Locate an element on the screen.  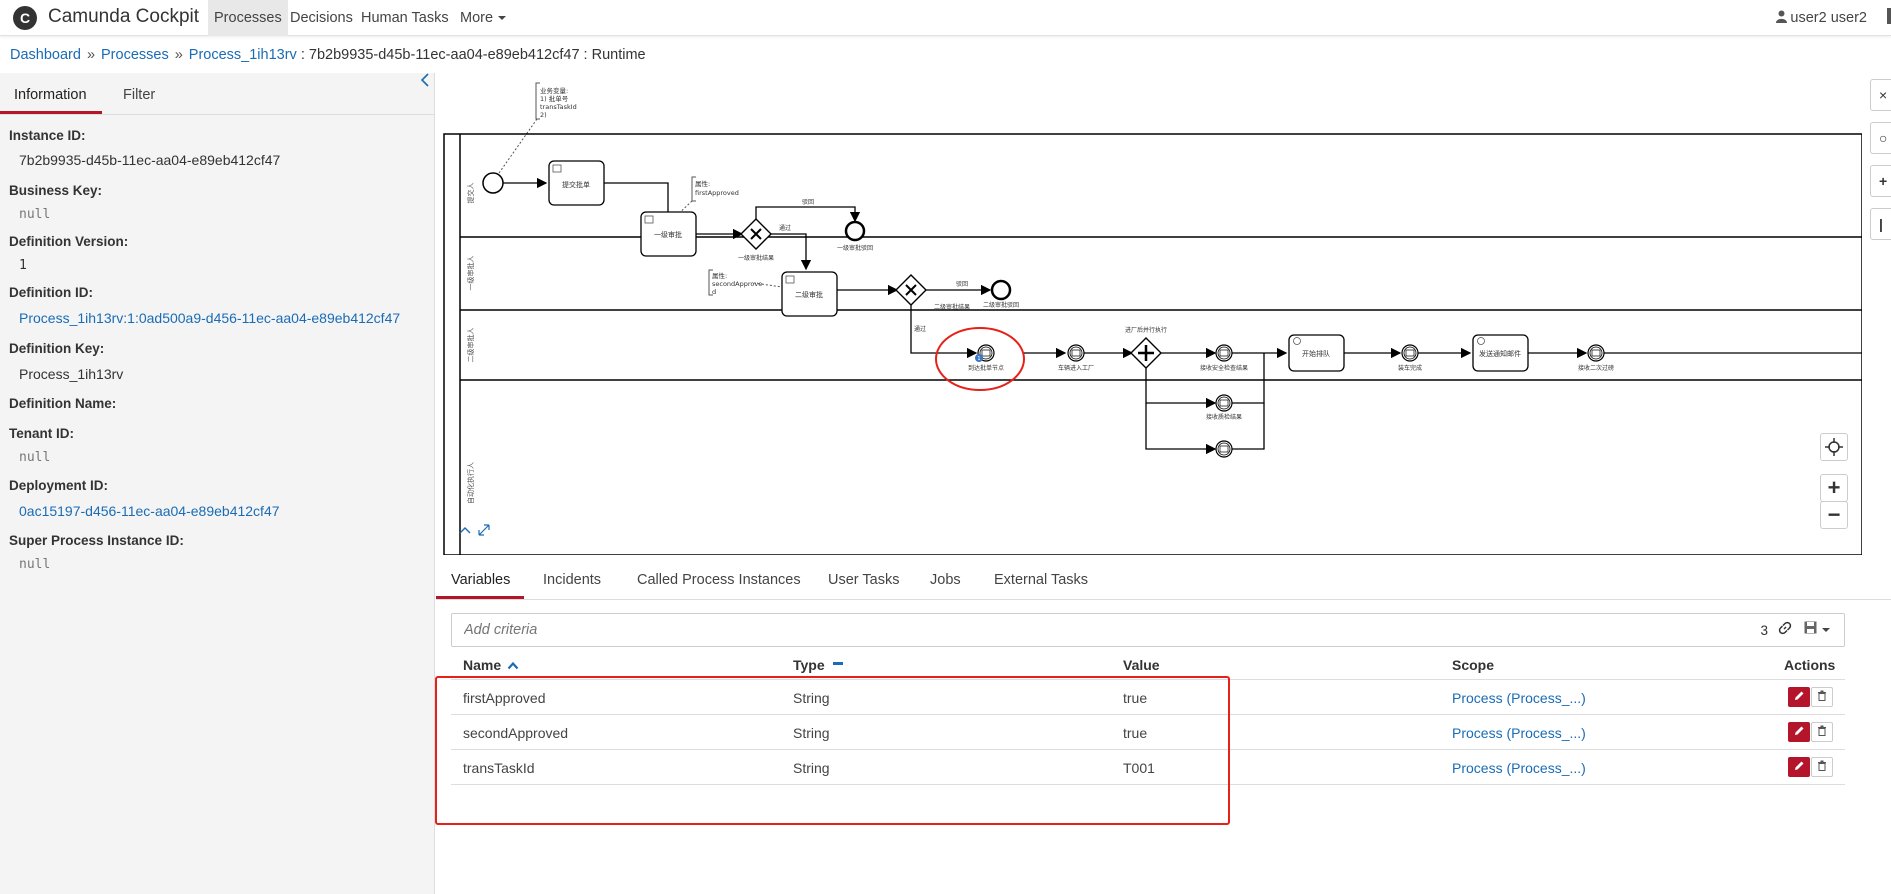
sidebar-tabs: Information Filter is located at coordinates (217, 94).